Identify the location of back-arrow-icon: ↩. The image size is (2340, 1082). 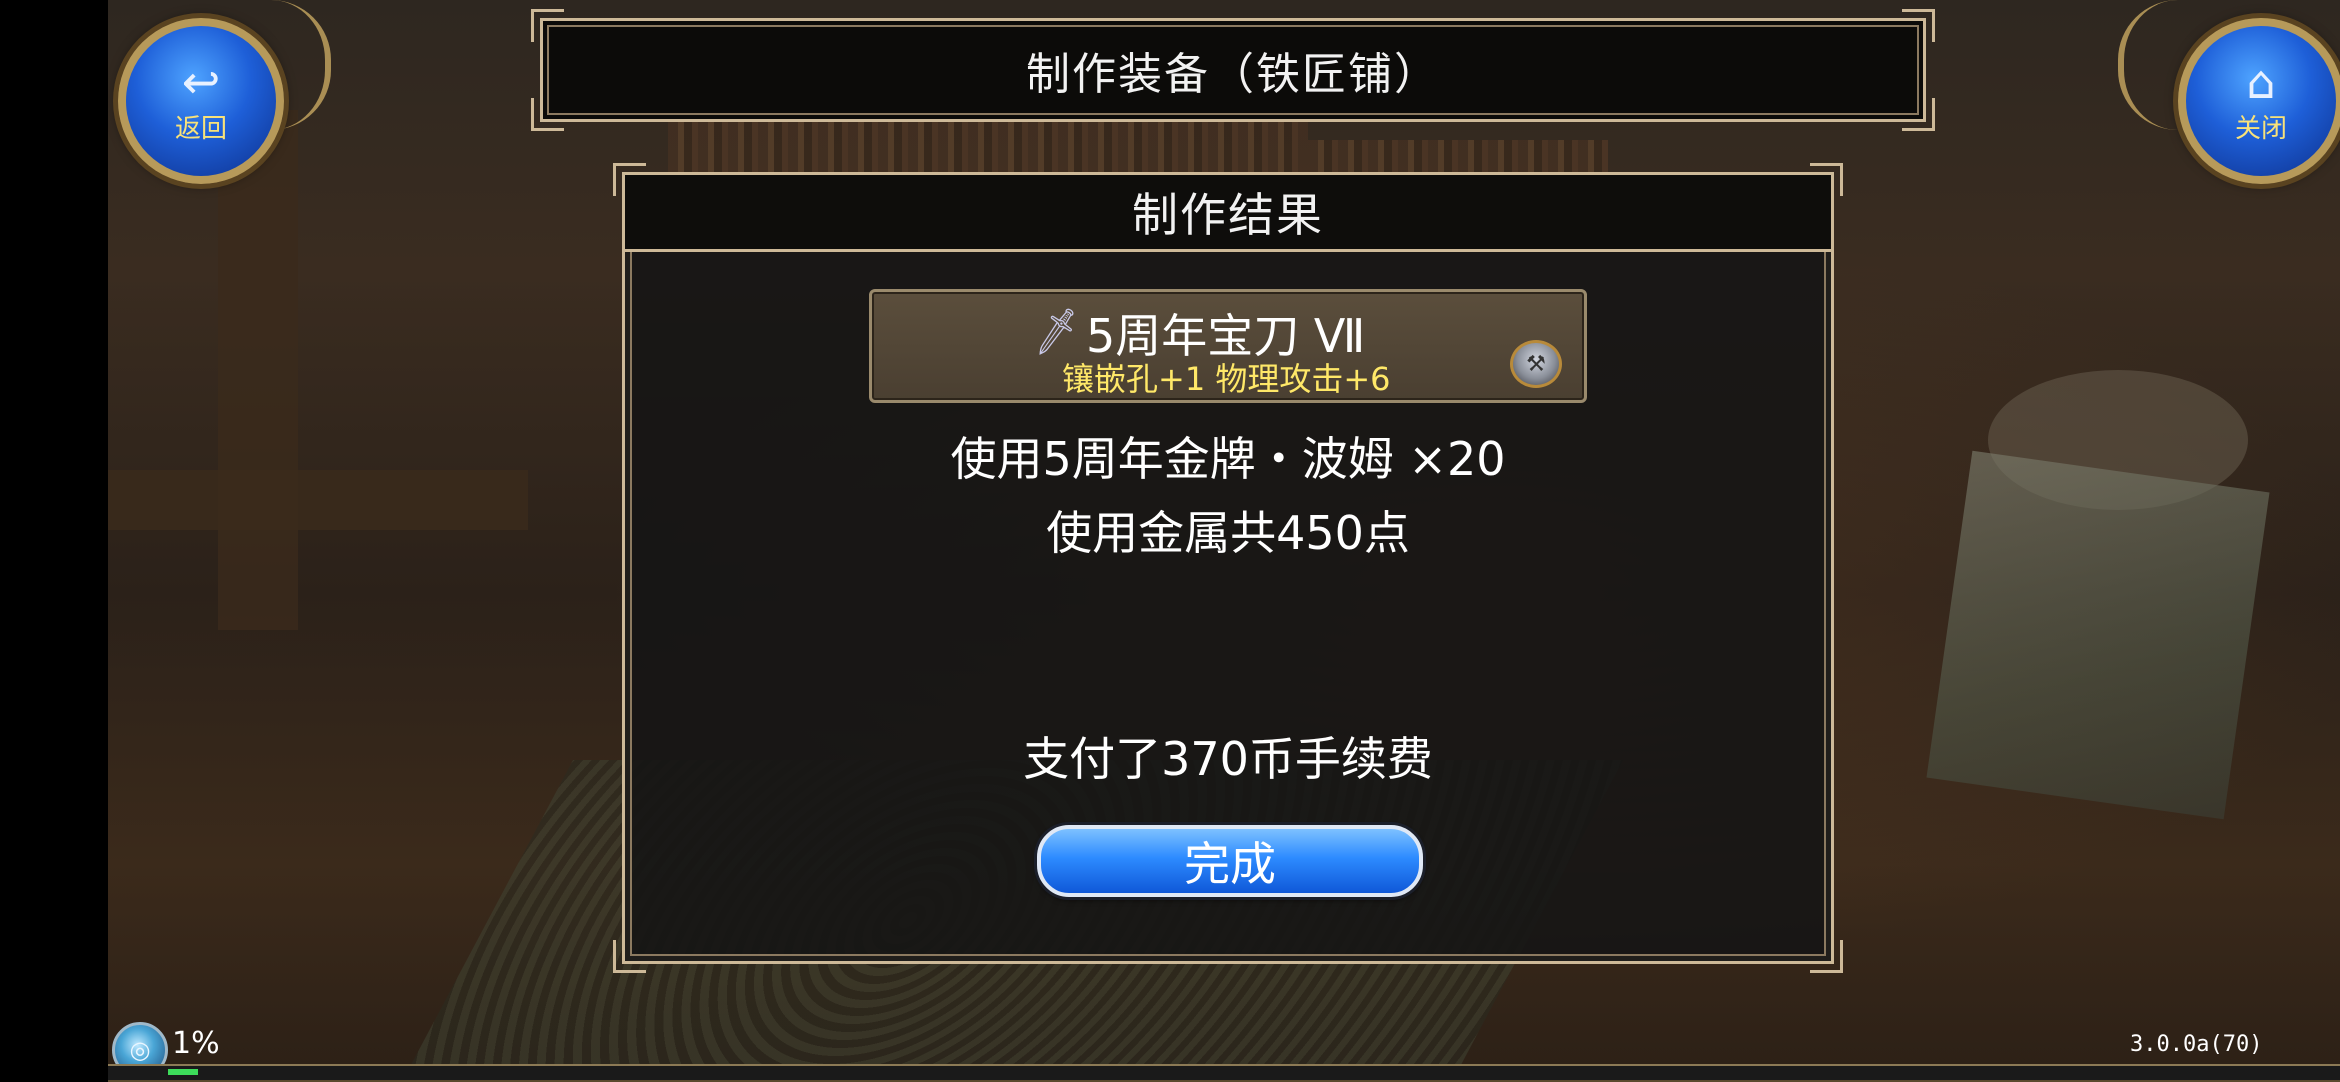
(201, 81).